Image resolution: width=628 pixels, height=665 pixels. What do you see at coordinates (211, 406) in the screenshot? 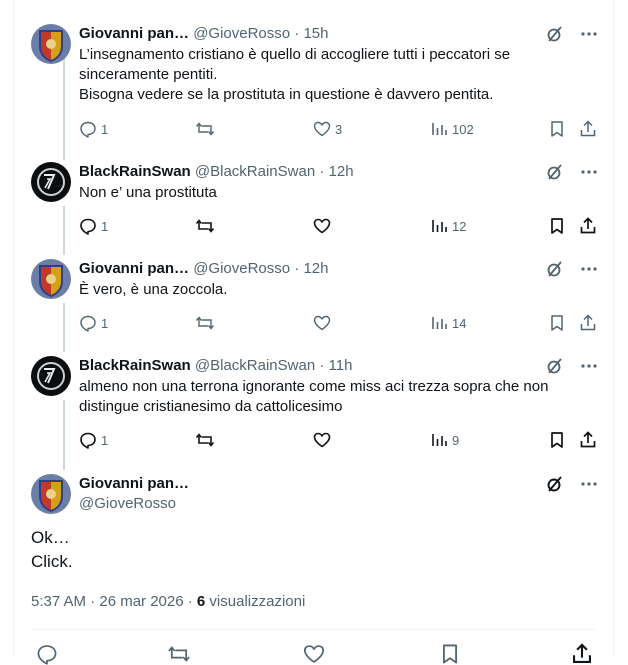
I see `tweet-text-line: distingue cristianesimo da cattolicesimo` at bounding box center [211, 406].